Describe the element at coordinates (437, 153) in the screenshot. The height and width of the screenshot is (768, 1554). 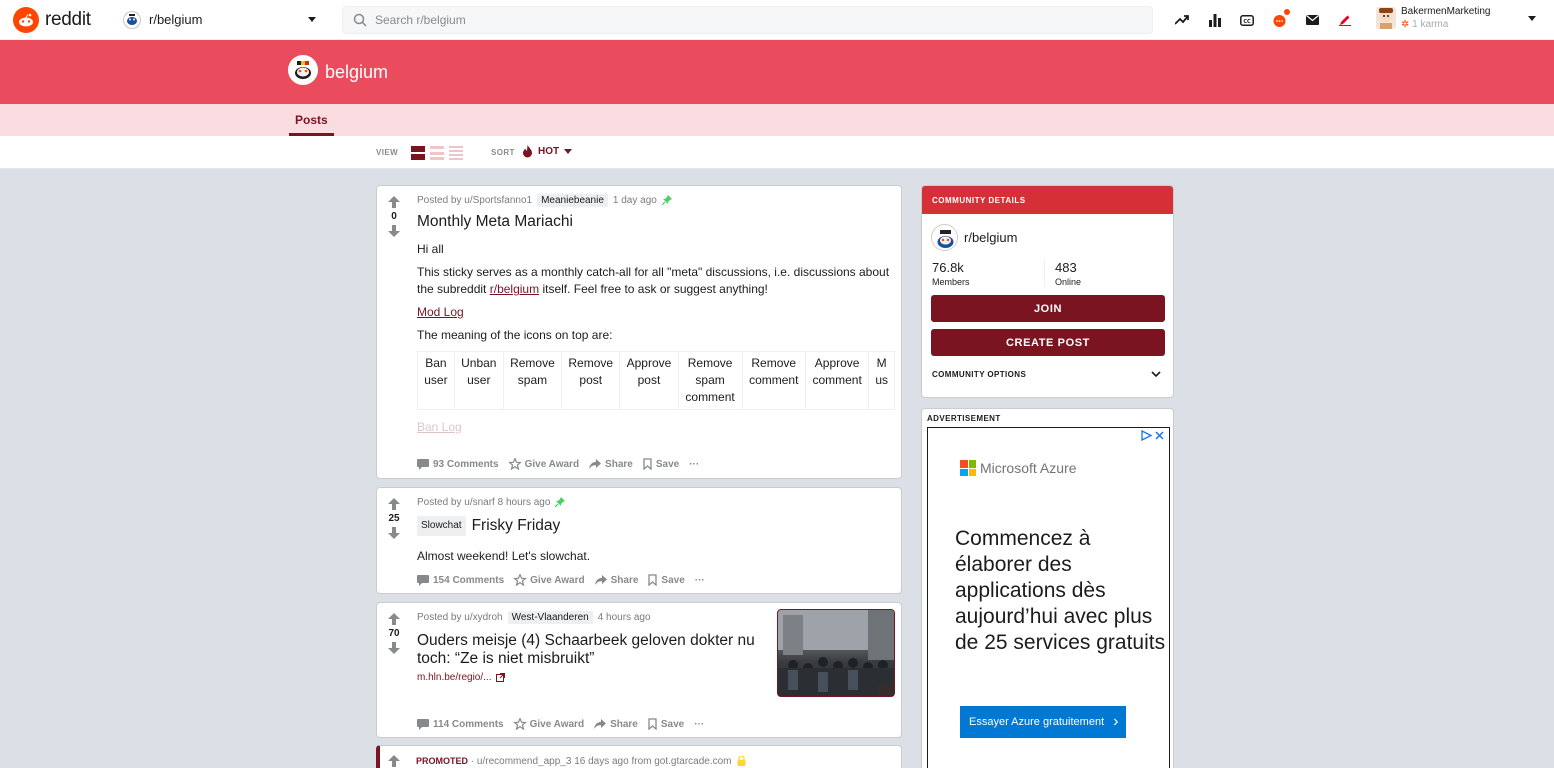
I see `classic-view-icon` at that location.